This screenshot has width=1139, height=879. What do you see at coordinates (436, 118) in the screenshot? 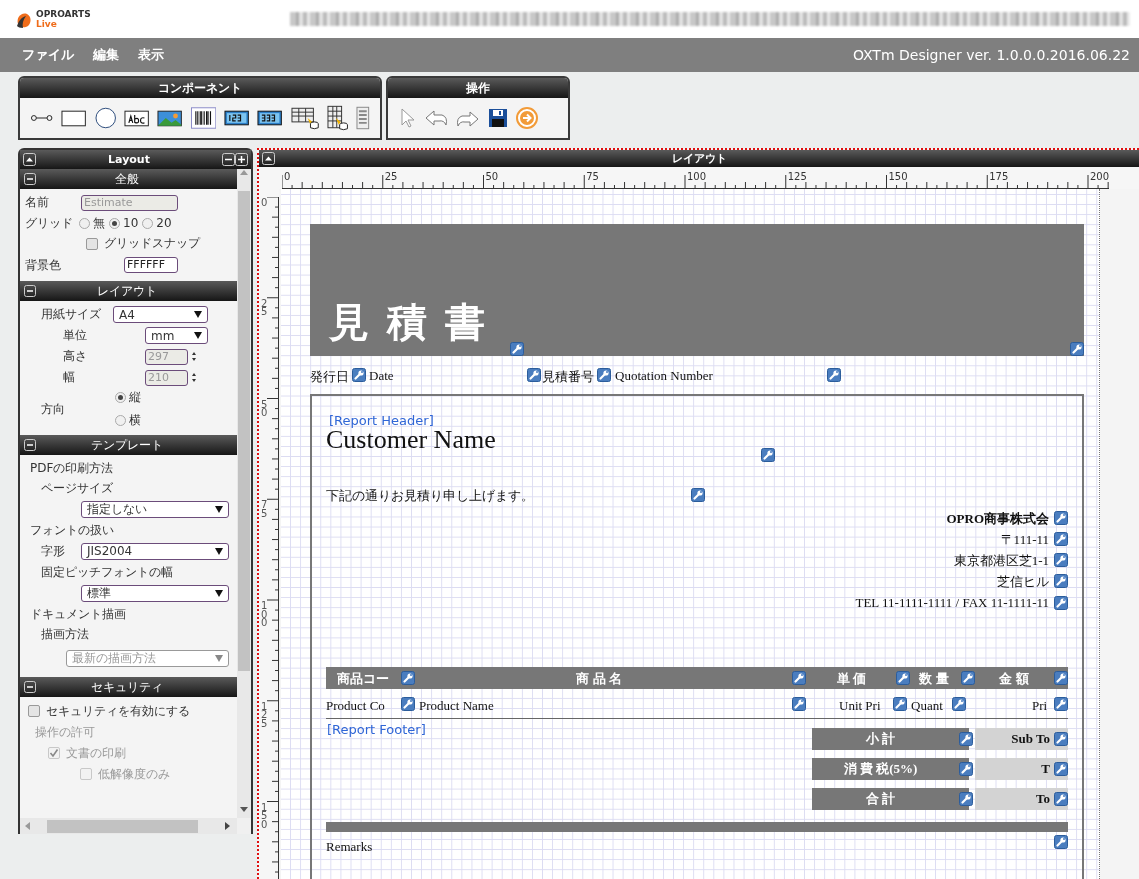
I see `undo-icon` at bounding box center [436, 118].